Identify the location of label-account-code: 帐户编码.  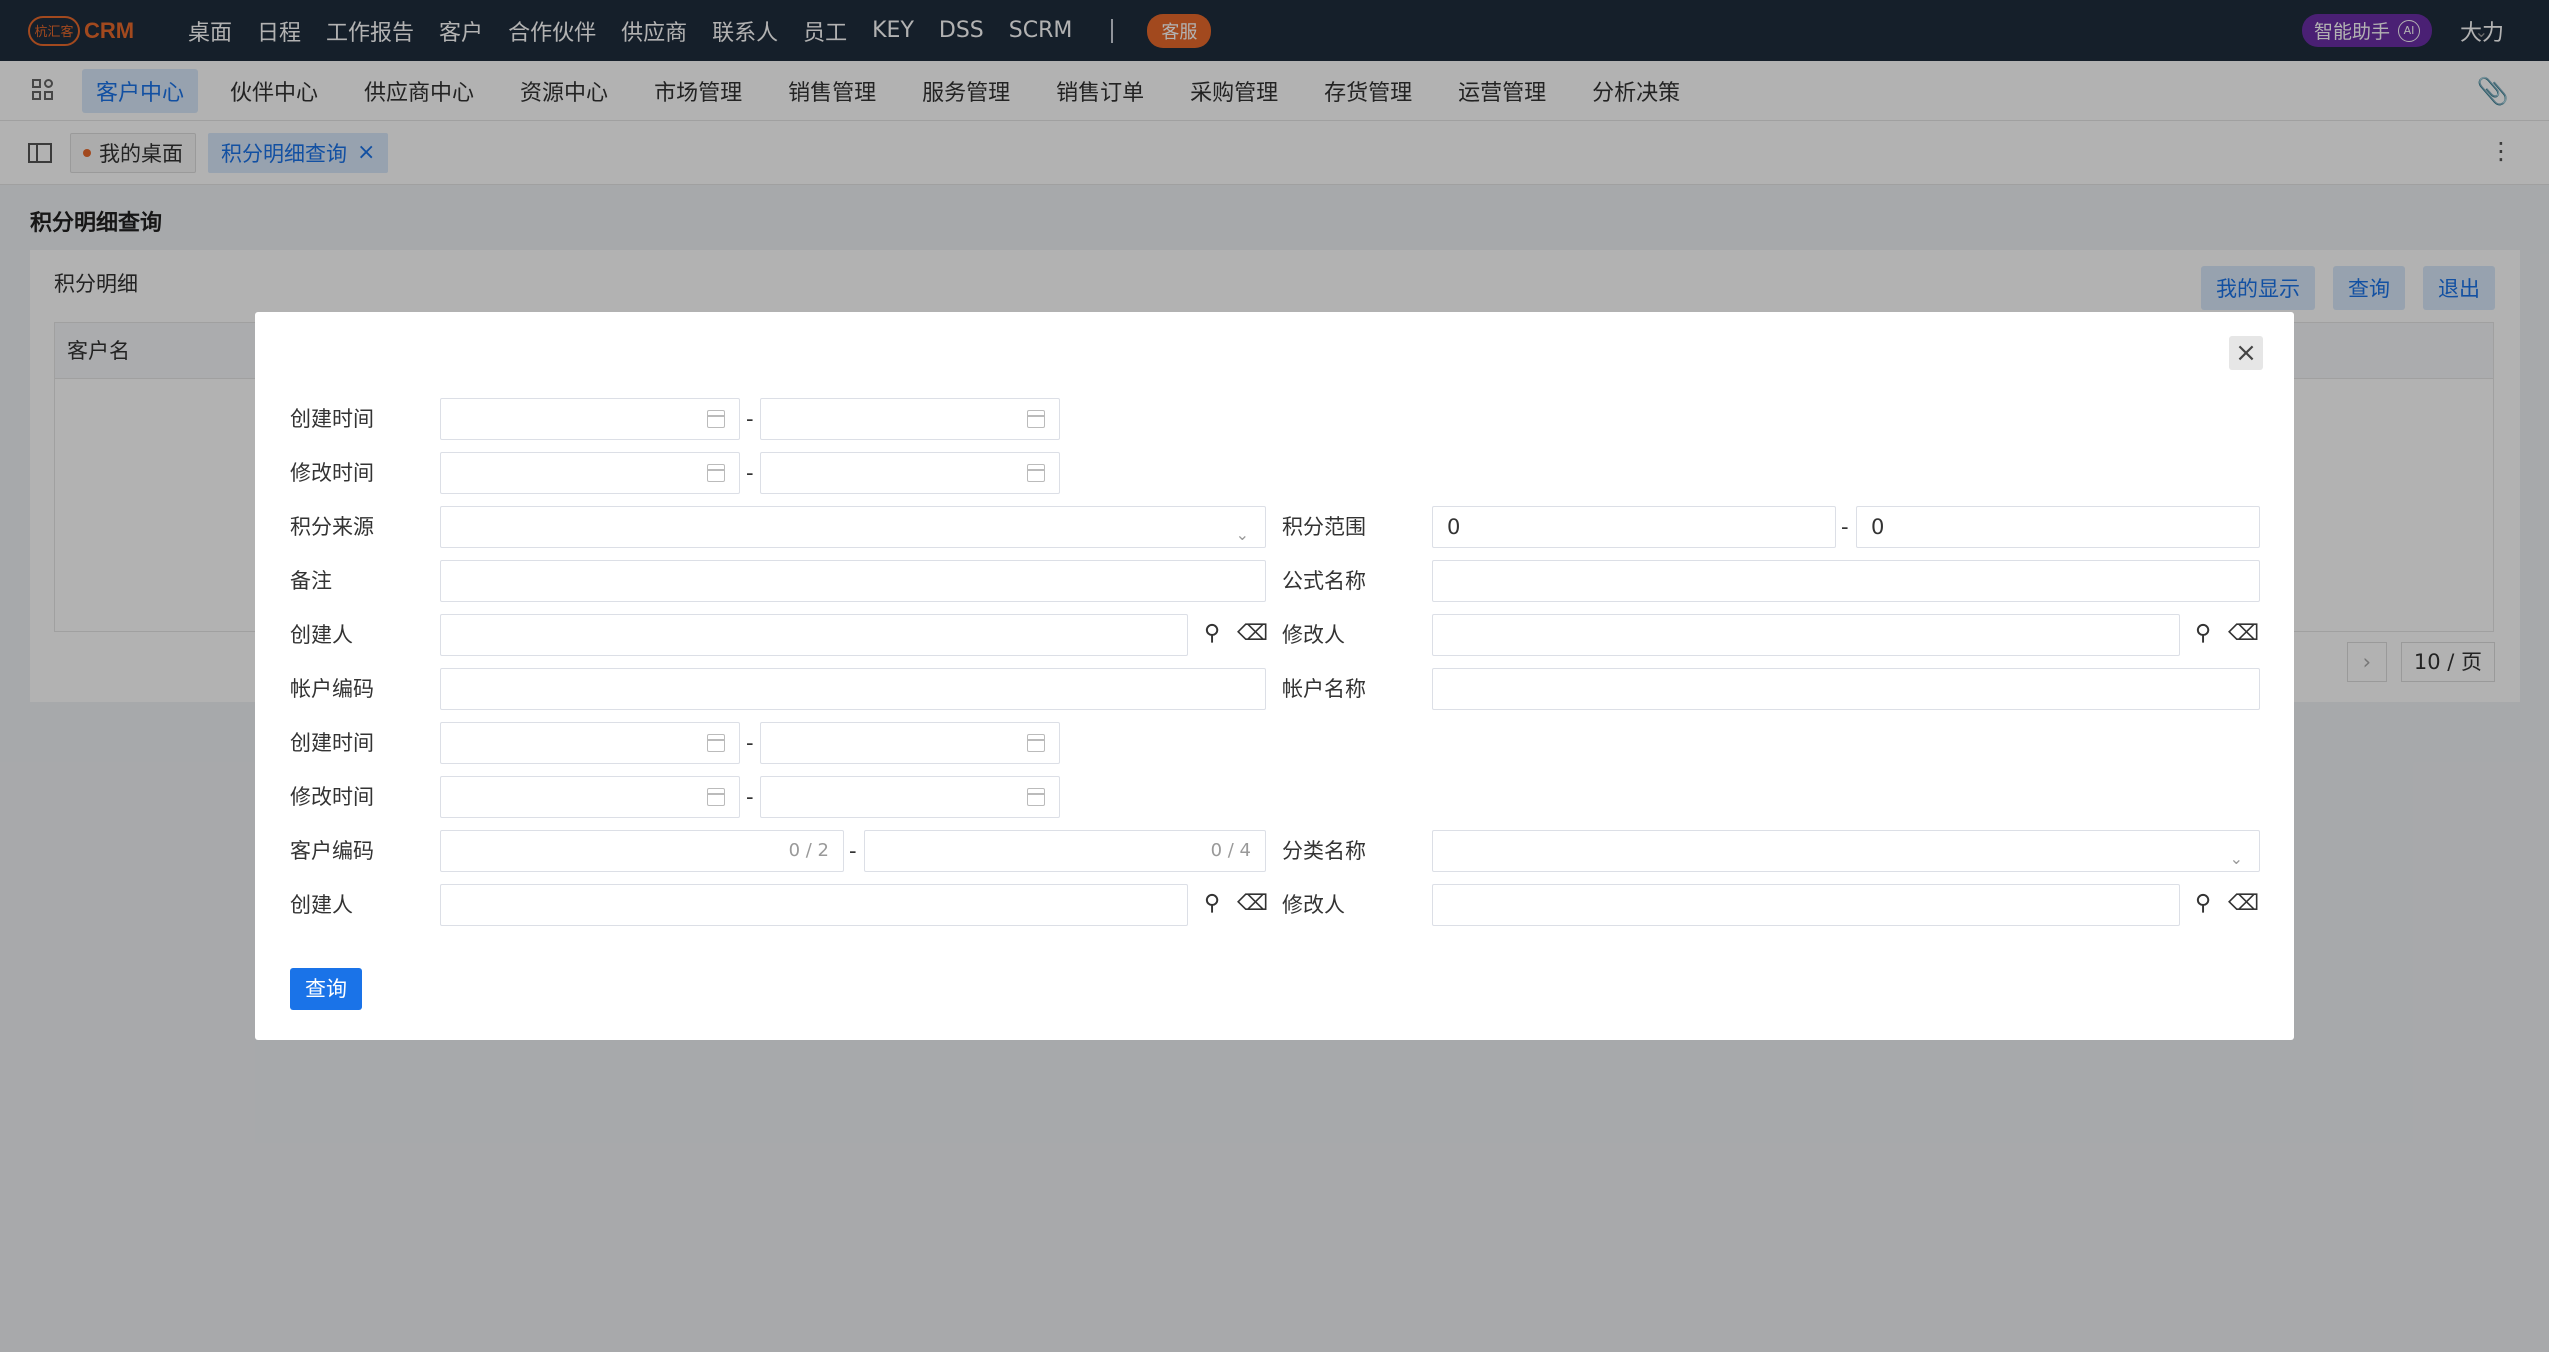
(332, 689).